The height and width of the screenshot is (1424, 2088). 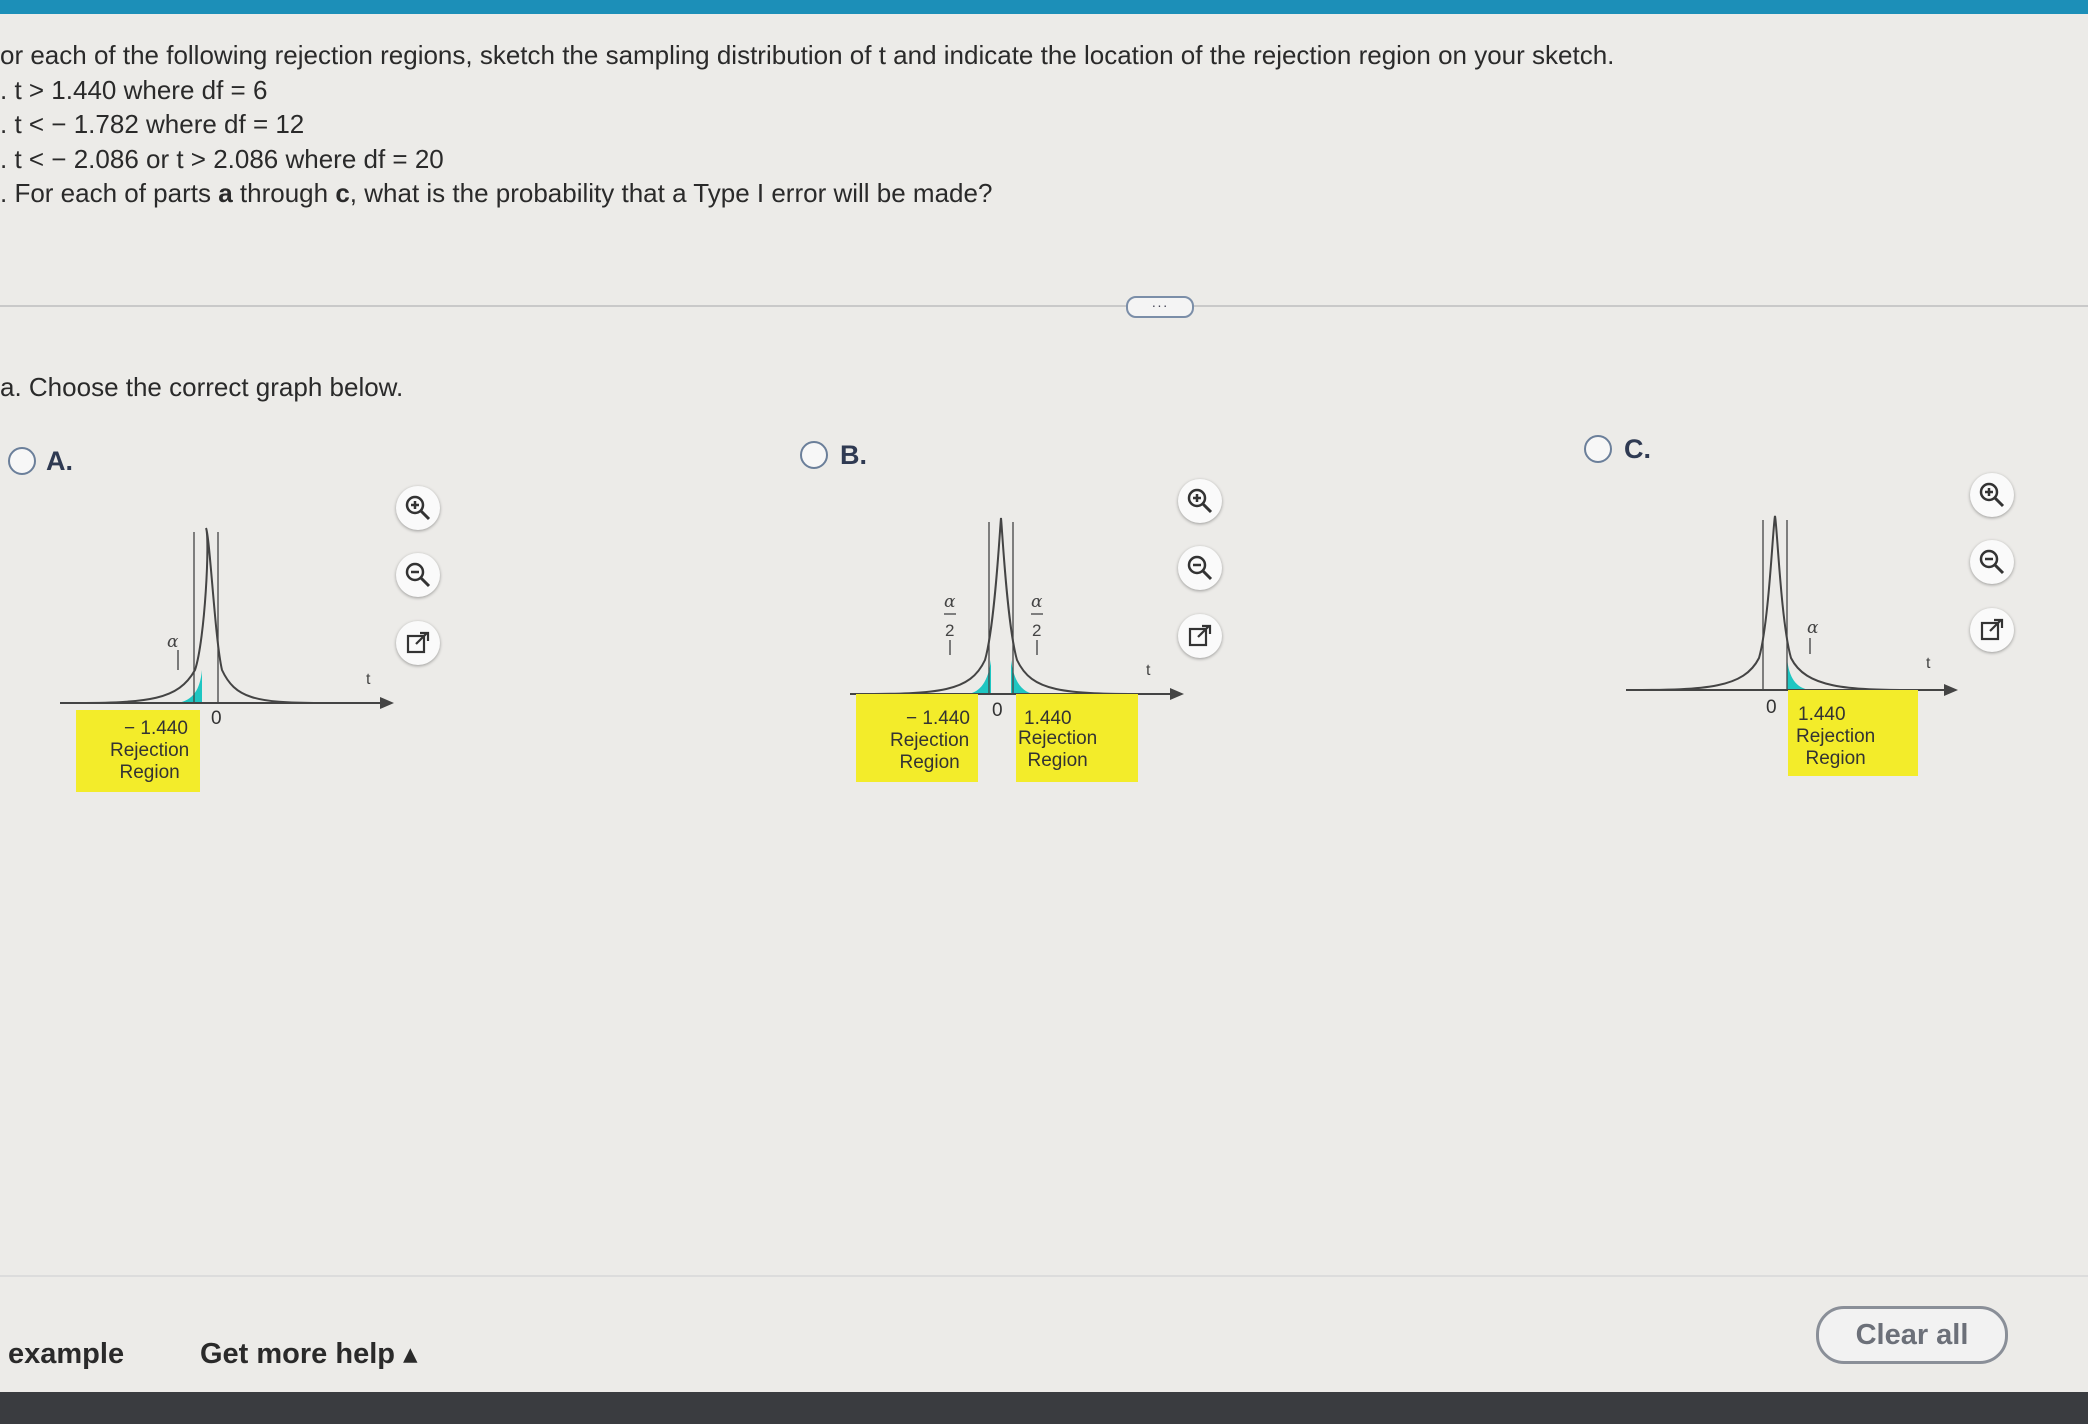 What do you see at coordinates (59, 461) in the screenshot?
I see `option-a-letter: A.` at bounding box center [59, 461].